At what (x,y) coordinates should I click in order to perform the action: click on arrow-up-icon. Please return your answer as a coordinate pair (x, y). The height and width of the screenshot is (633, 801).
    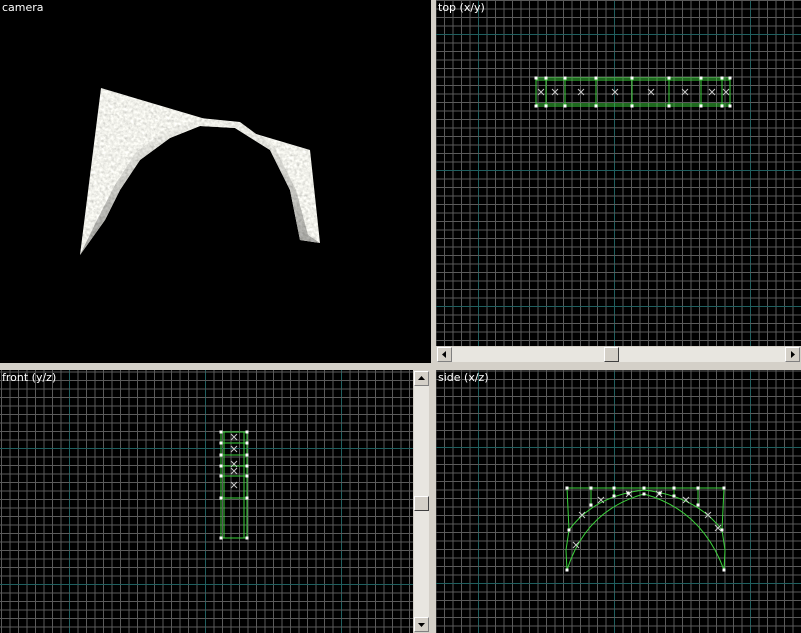
    Looking at the image, I should click on (421, 378).